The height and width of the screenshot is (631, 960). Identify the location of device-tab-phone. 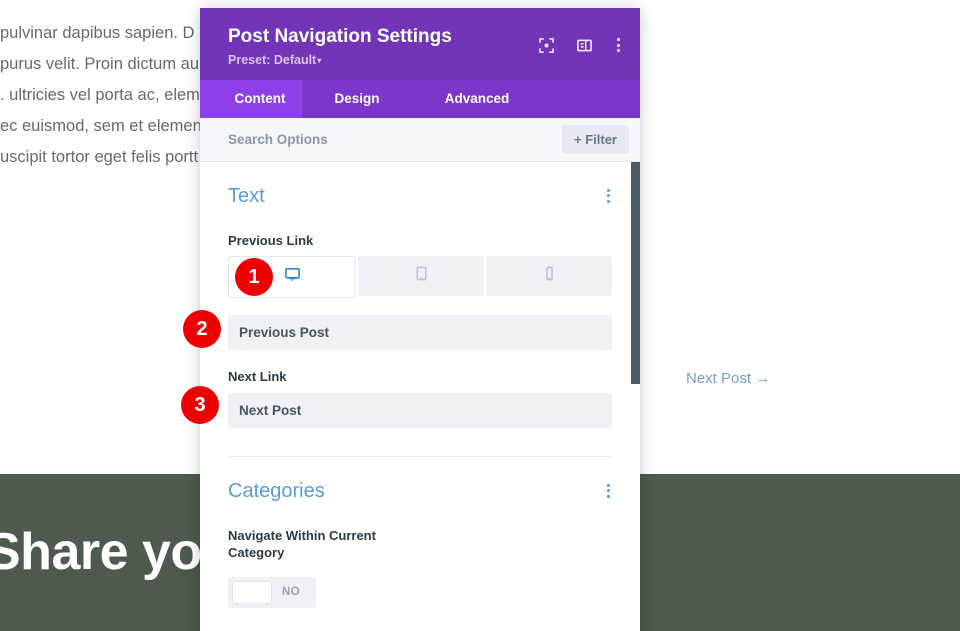
(549, 276).